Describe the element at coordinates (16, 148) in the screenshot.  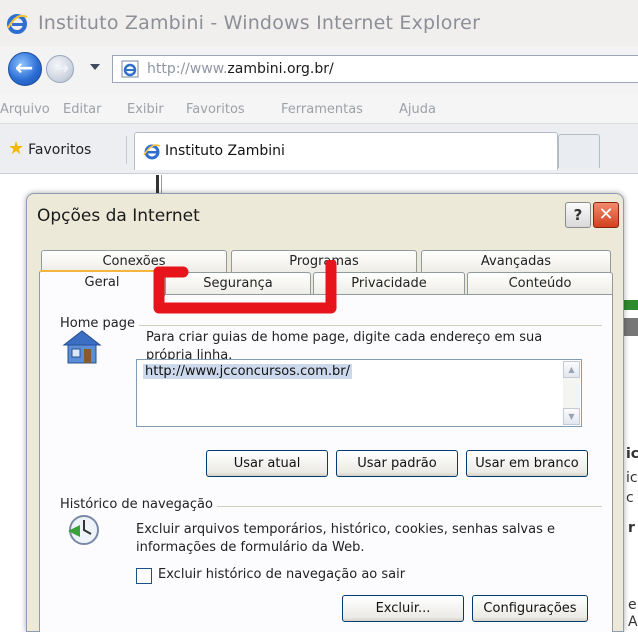
I see `star-icon: ★` at that location.